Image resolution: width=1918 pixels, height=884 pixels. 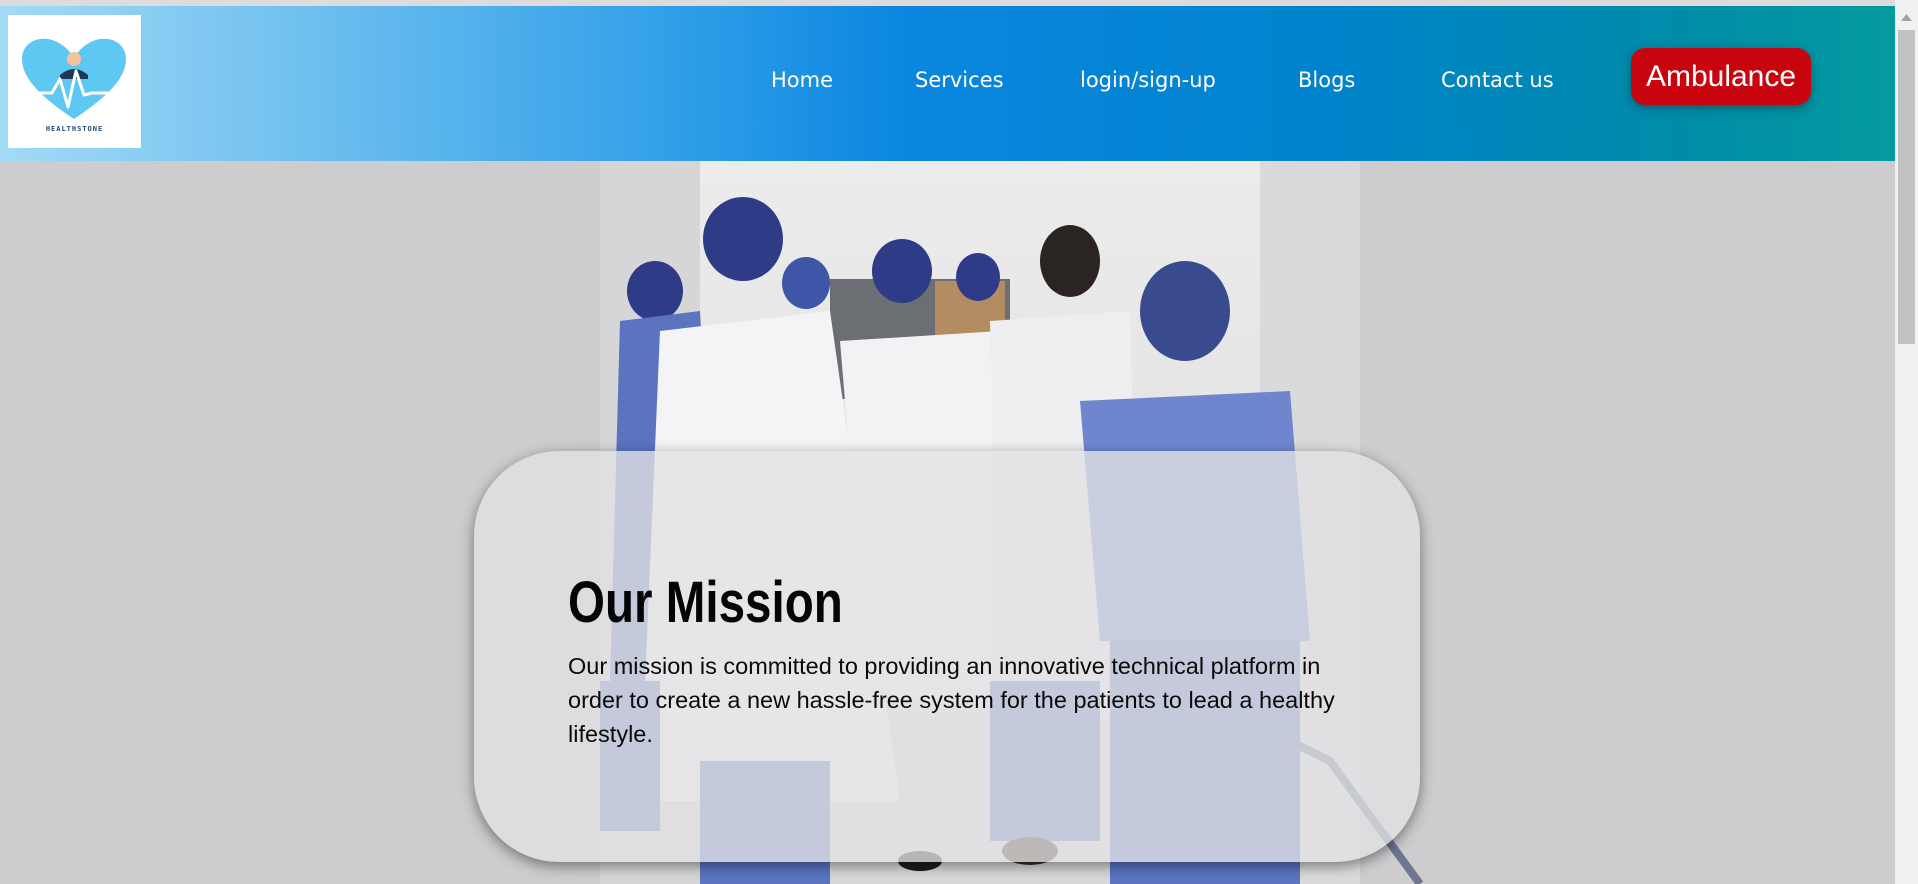 I want to click on nav-home: Home, so click(x=802, y=80).